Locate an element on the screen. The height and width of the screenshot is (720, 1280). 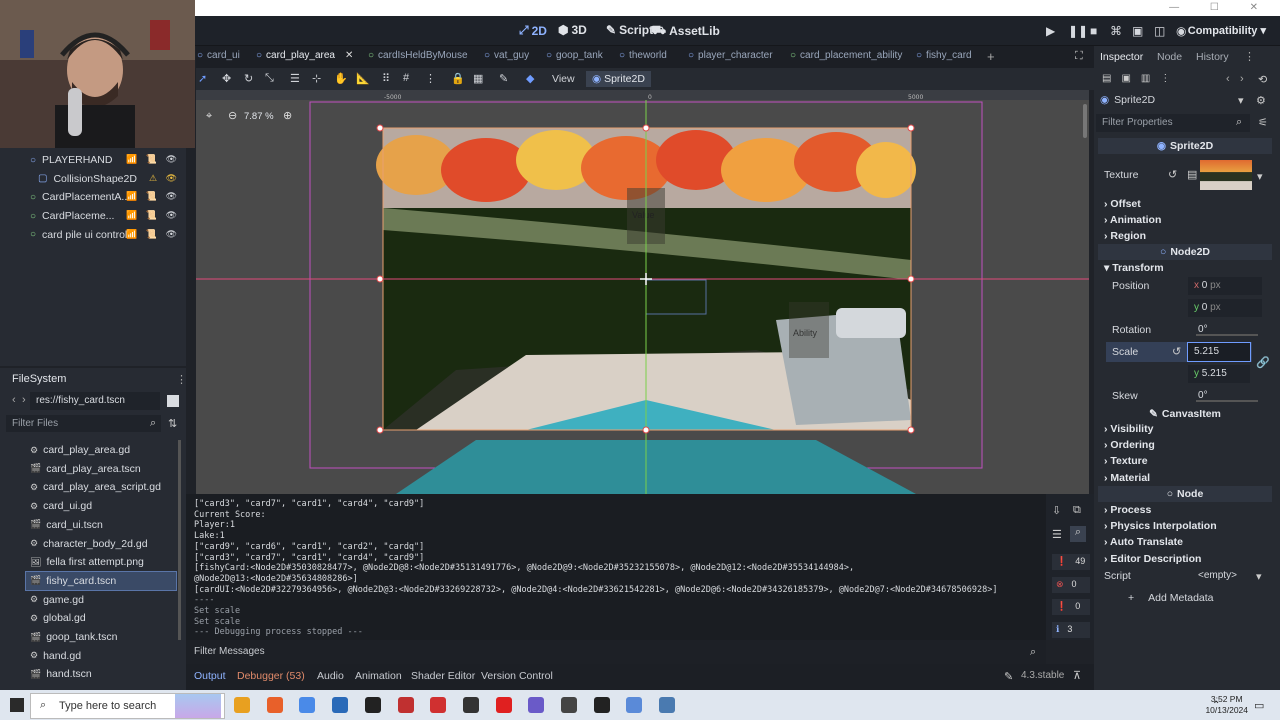
pin-icon: ✎ is located at coordinates (1008, 676).